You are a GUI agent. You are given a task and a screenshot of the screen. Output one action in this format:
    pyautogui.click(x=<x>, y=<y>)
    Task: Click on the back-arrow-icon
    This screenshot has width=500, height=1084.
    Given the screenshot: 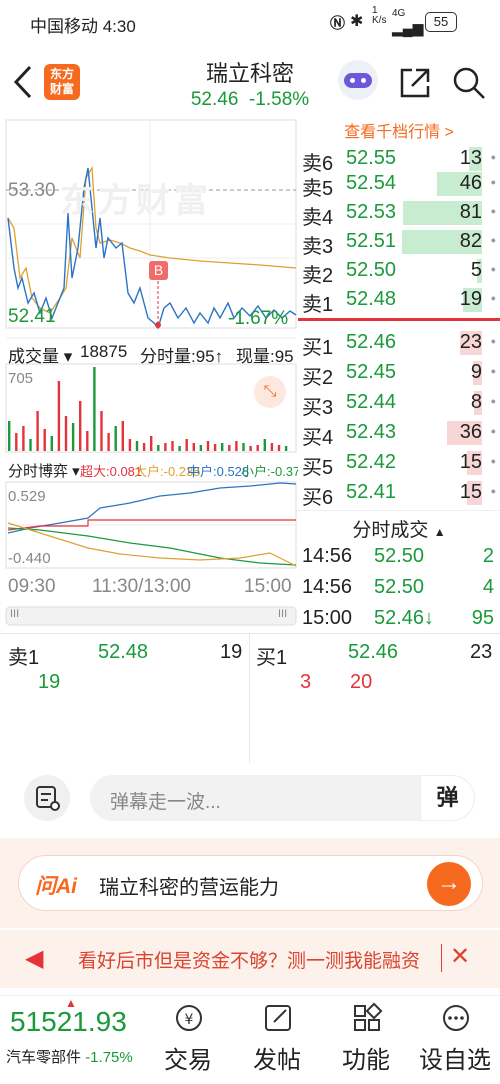 What is the action you would take?
    pyautogui.click(x=23, y=82)
    